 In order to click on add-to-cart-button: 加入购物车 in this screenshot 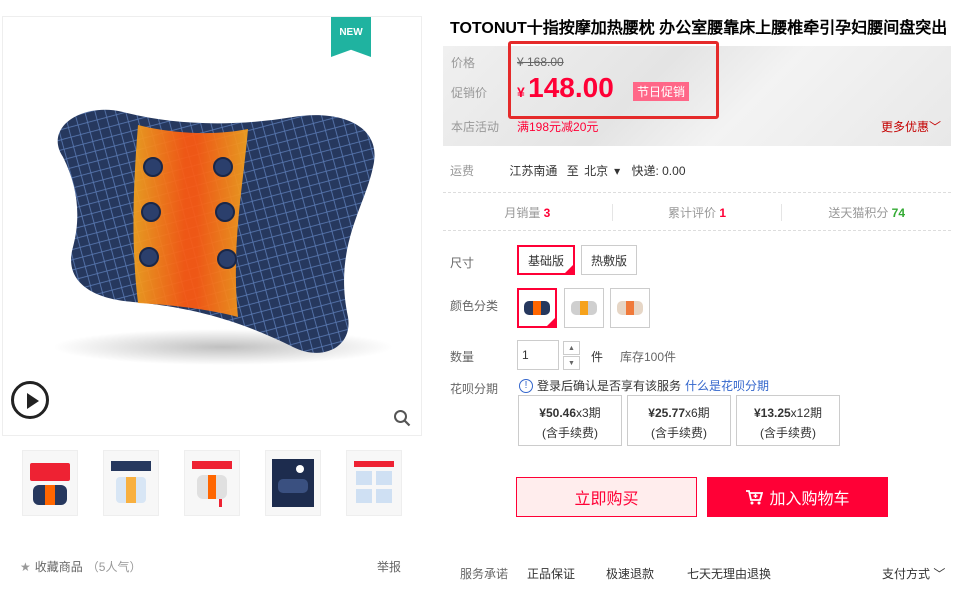, I will do `click(797, 497)`.